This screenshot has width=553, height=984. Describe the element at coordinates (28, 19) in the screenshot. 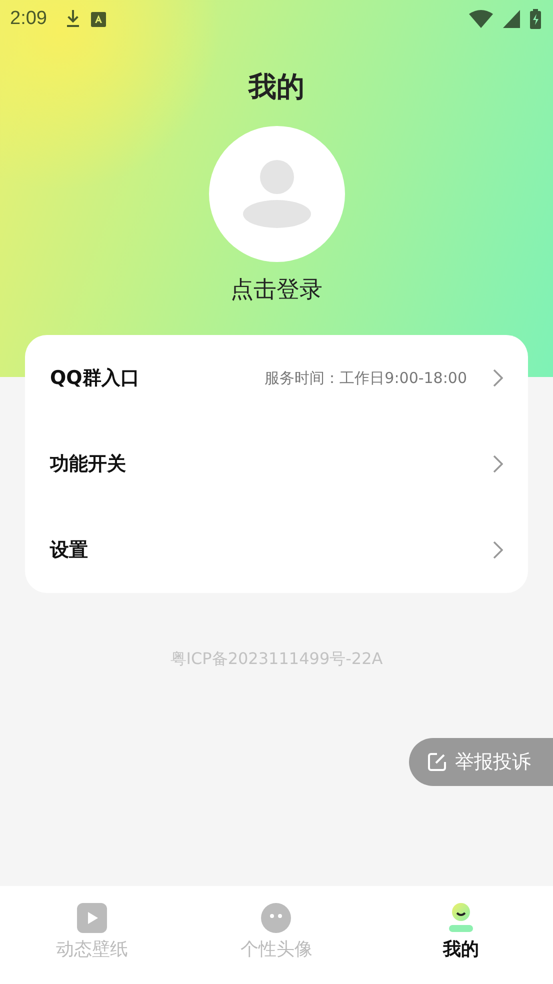

I see `status-time: 2:09` at that location.